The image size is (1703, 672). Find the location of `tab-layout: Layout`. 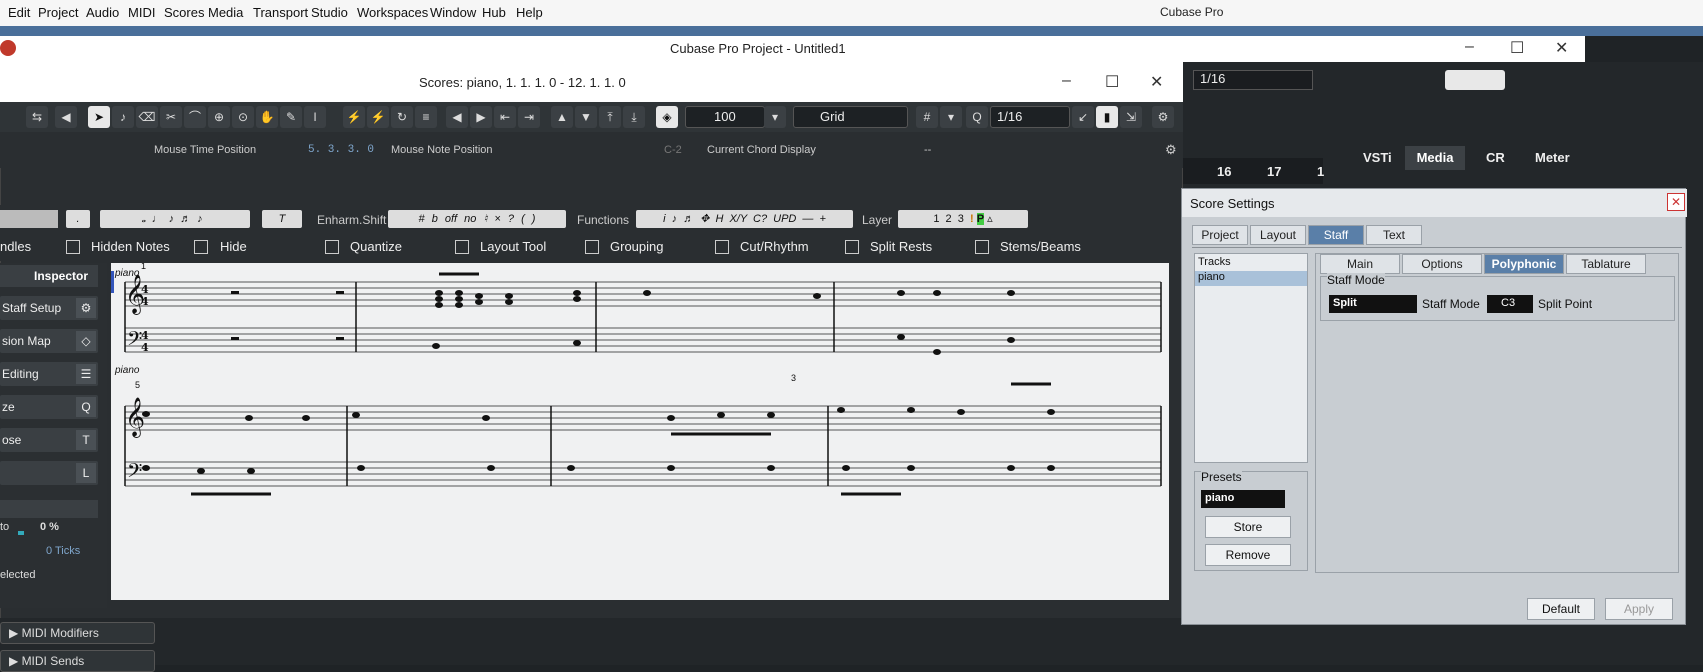

tab-layout: Layout is located at coordinates (1278, 235).